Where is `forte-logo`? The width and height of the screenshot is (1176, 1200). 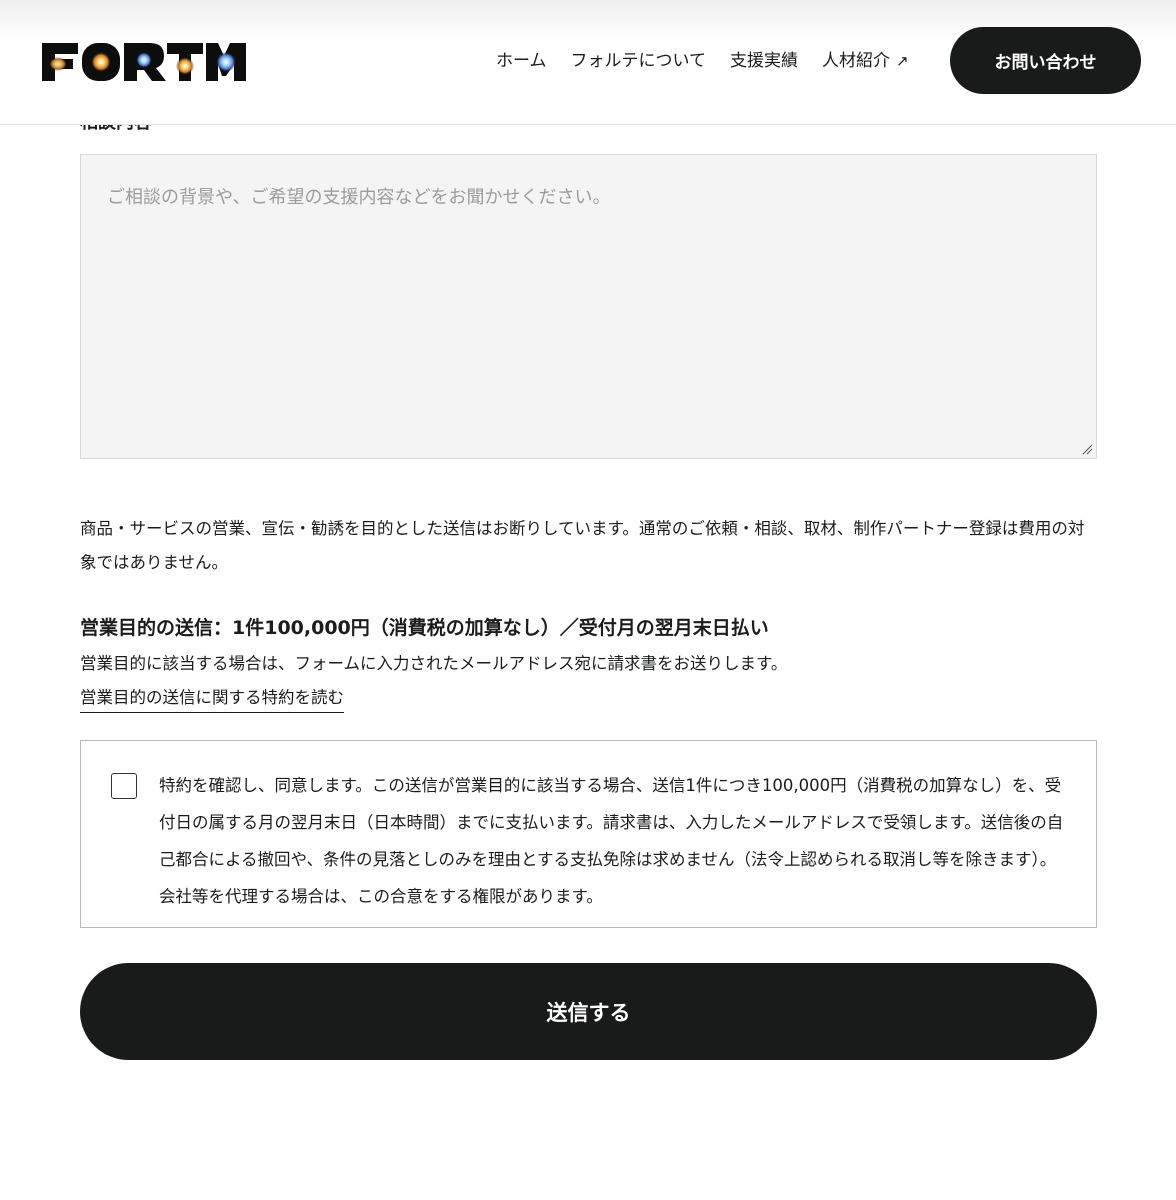 forte-logo is located at coordinates (144, 62).